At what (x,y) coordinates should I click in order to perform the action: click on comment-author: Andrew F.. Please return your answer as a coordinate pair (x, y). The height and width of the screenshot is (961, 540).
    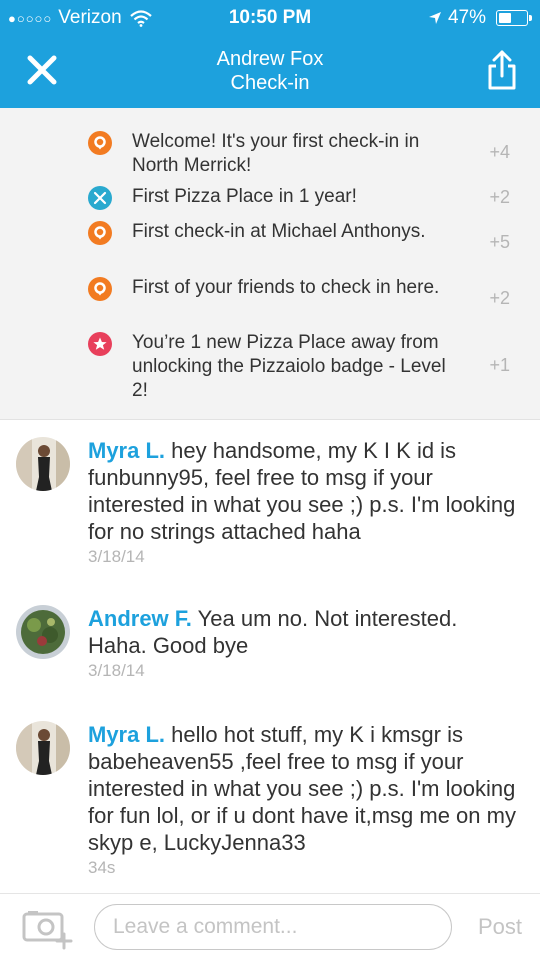
    Looking at the image, I should click on (140, 618).